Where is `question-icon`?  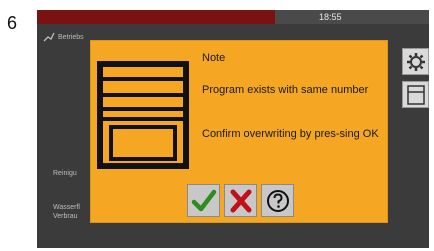
question-icon is located at coordinates (277, 200).